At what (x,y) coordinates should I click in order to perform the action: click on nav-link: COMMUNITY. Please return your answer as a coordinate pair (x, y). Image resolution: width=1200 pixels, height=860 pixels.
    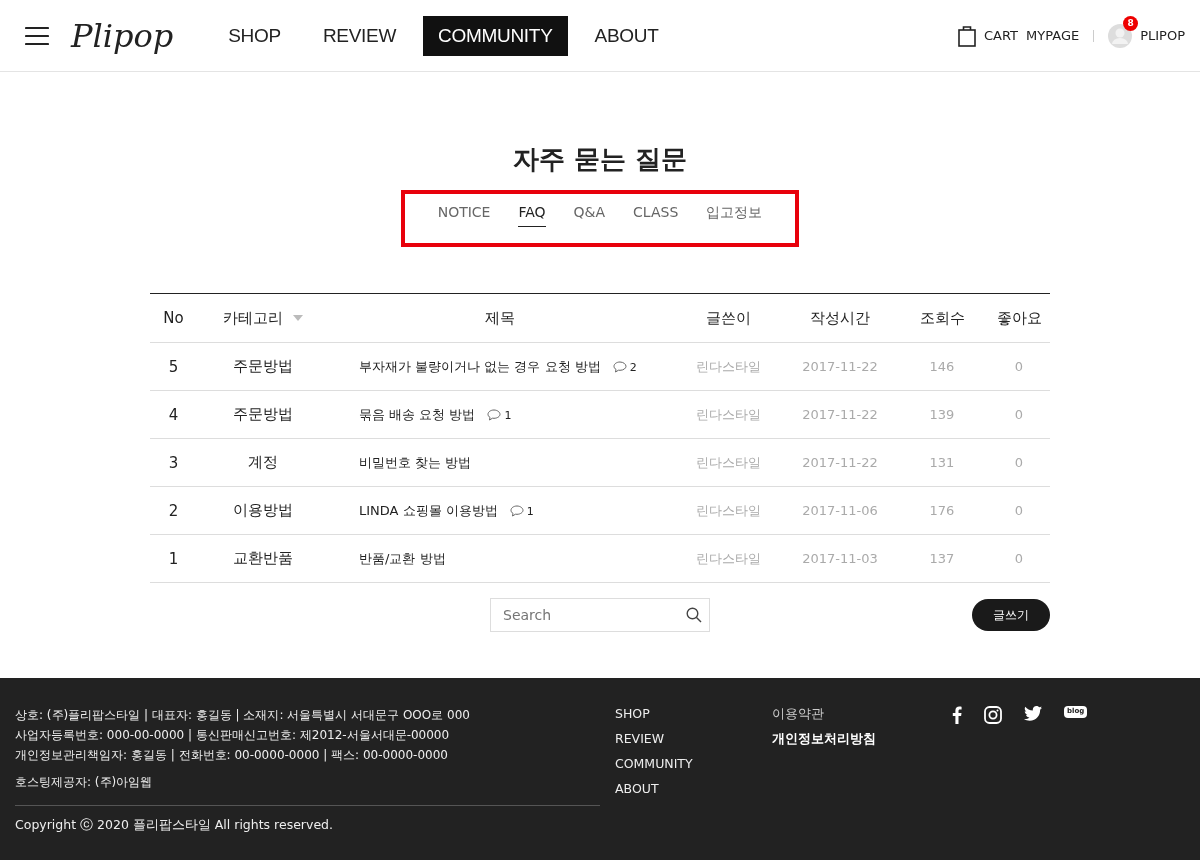
    Looking at the image, I should click on (495, 35).